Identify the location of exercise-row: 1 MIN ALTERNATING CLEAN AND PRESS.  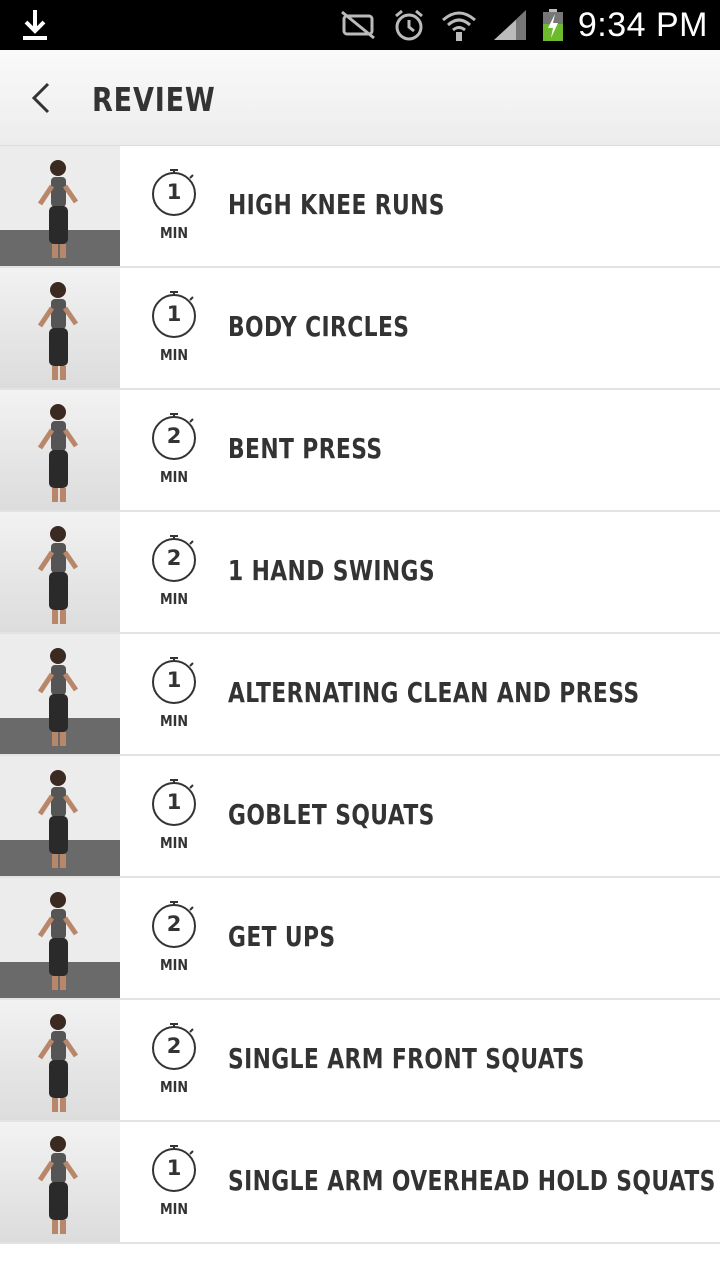
(360, 695).